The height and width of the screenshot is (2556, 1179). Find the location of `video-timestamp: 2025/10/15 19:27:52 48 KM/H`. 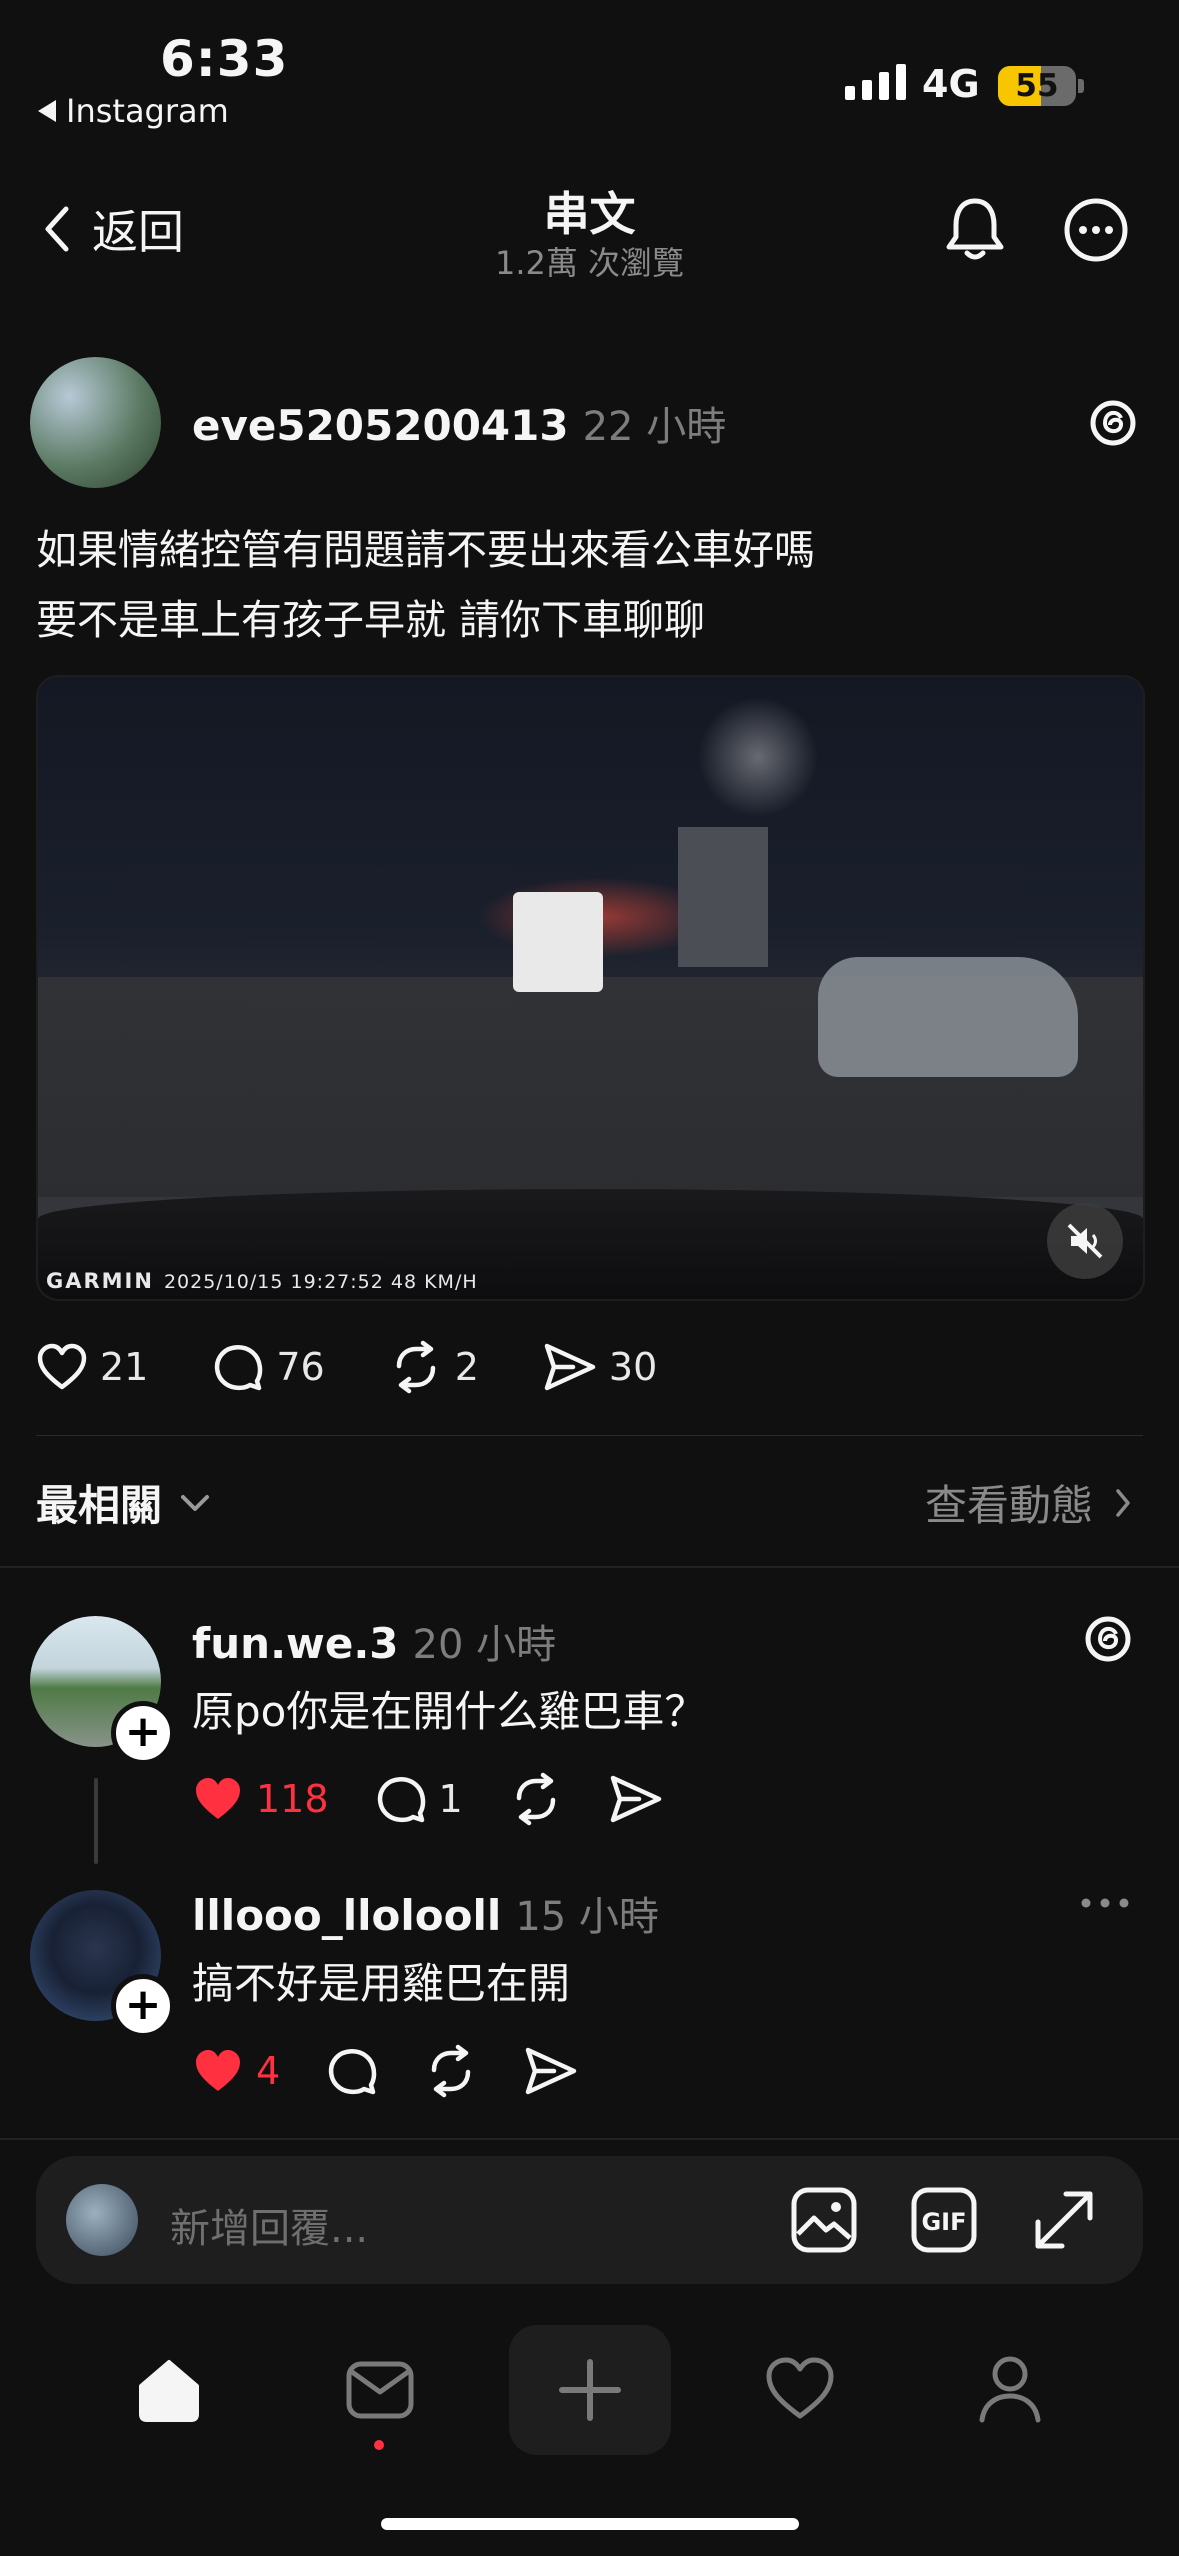

video-timestamp: 2025/10/15 19:27:52 48 KM/H is located at coordinates (320, 1282).